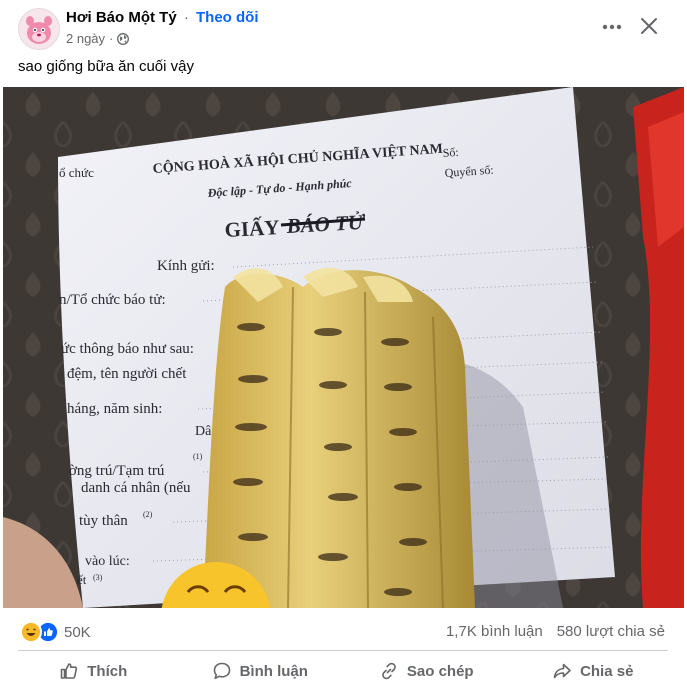 Image resolution: width=687 pixels, height=691 pixels. I want to click on comment-label: Bình luận, so click(273, 671).